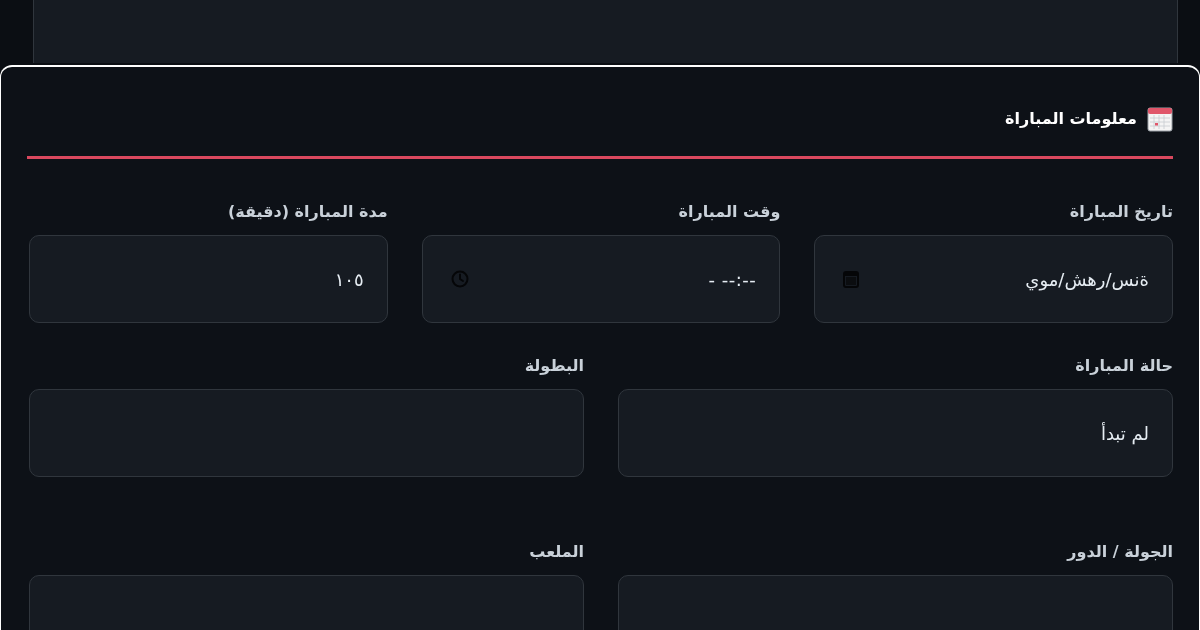 Image resolution: width=1200 pixels, height=630 pixels. Describe the element at coordinates (895, 433) in the screenshot. I see `text-field: لم تبدأ` at that location.